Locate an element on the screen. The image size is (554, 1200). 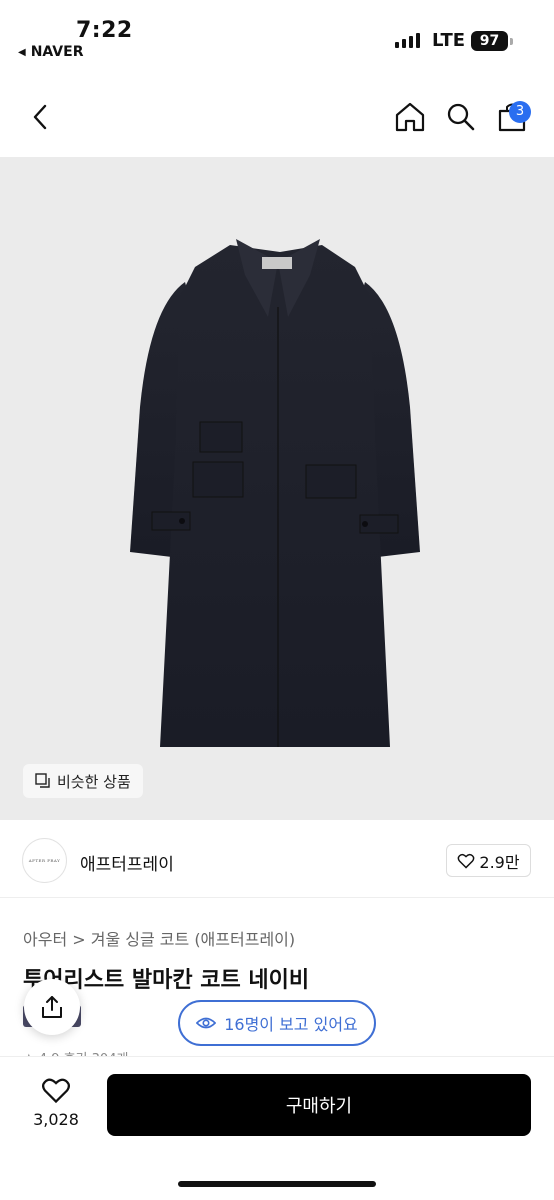
wishlist-button: 3,028 is located at coordinates (56, 1103).